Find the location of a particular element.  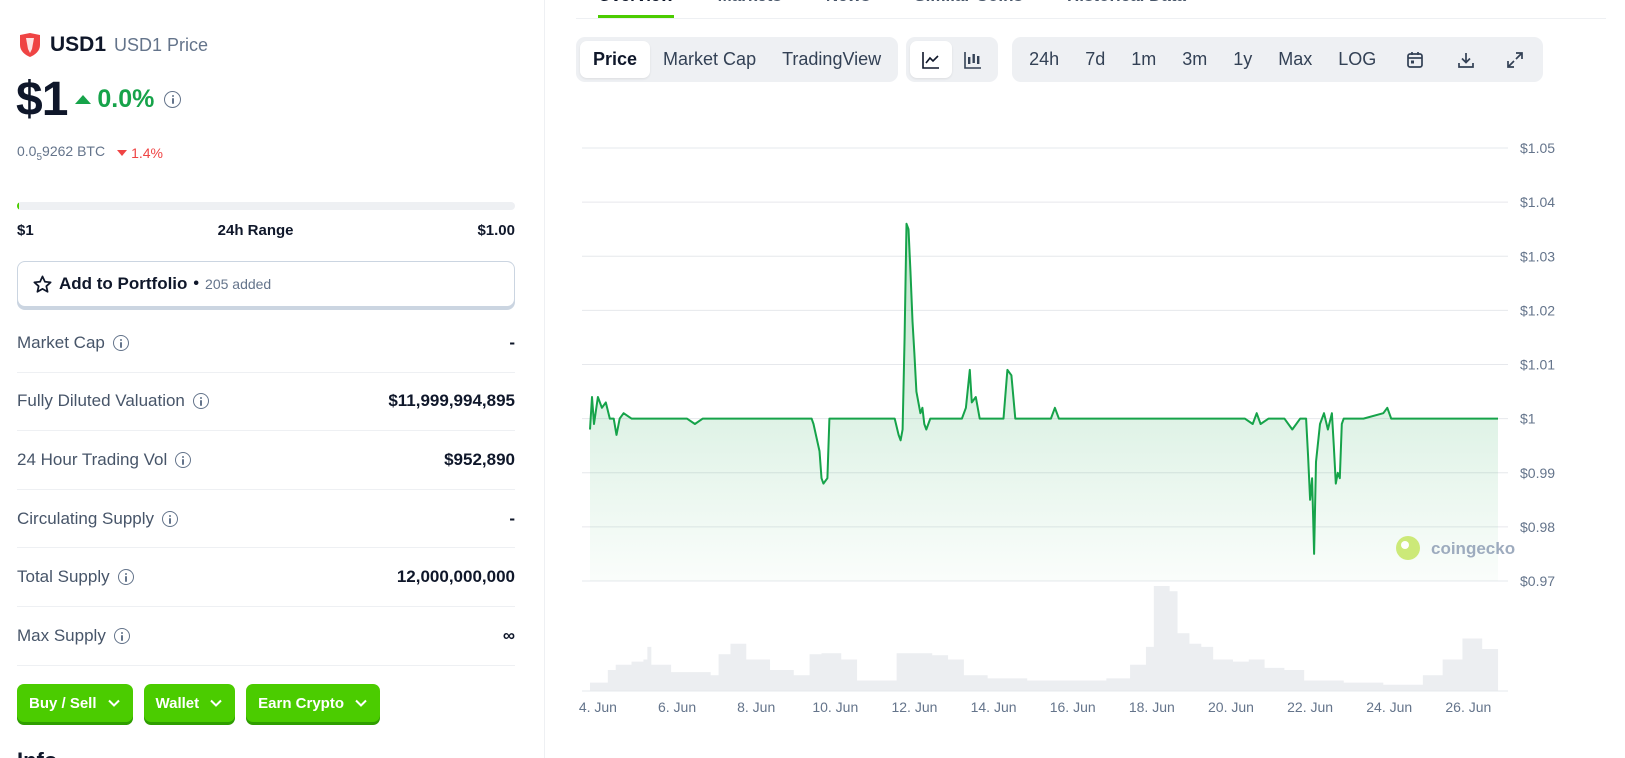

action-buttons: Buy / Sell Wallet Earn Crypto is located at coordinates (199, 703).